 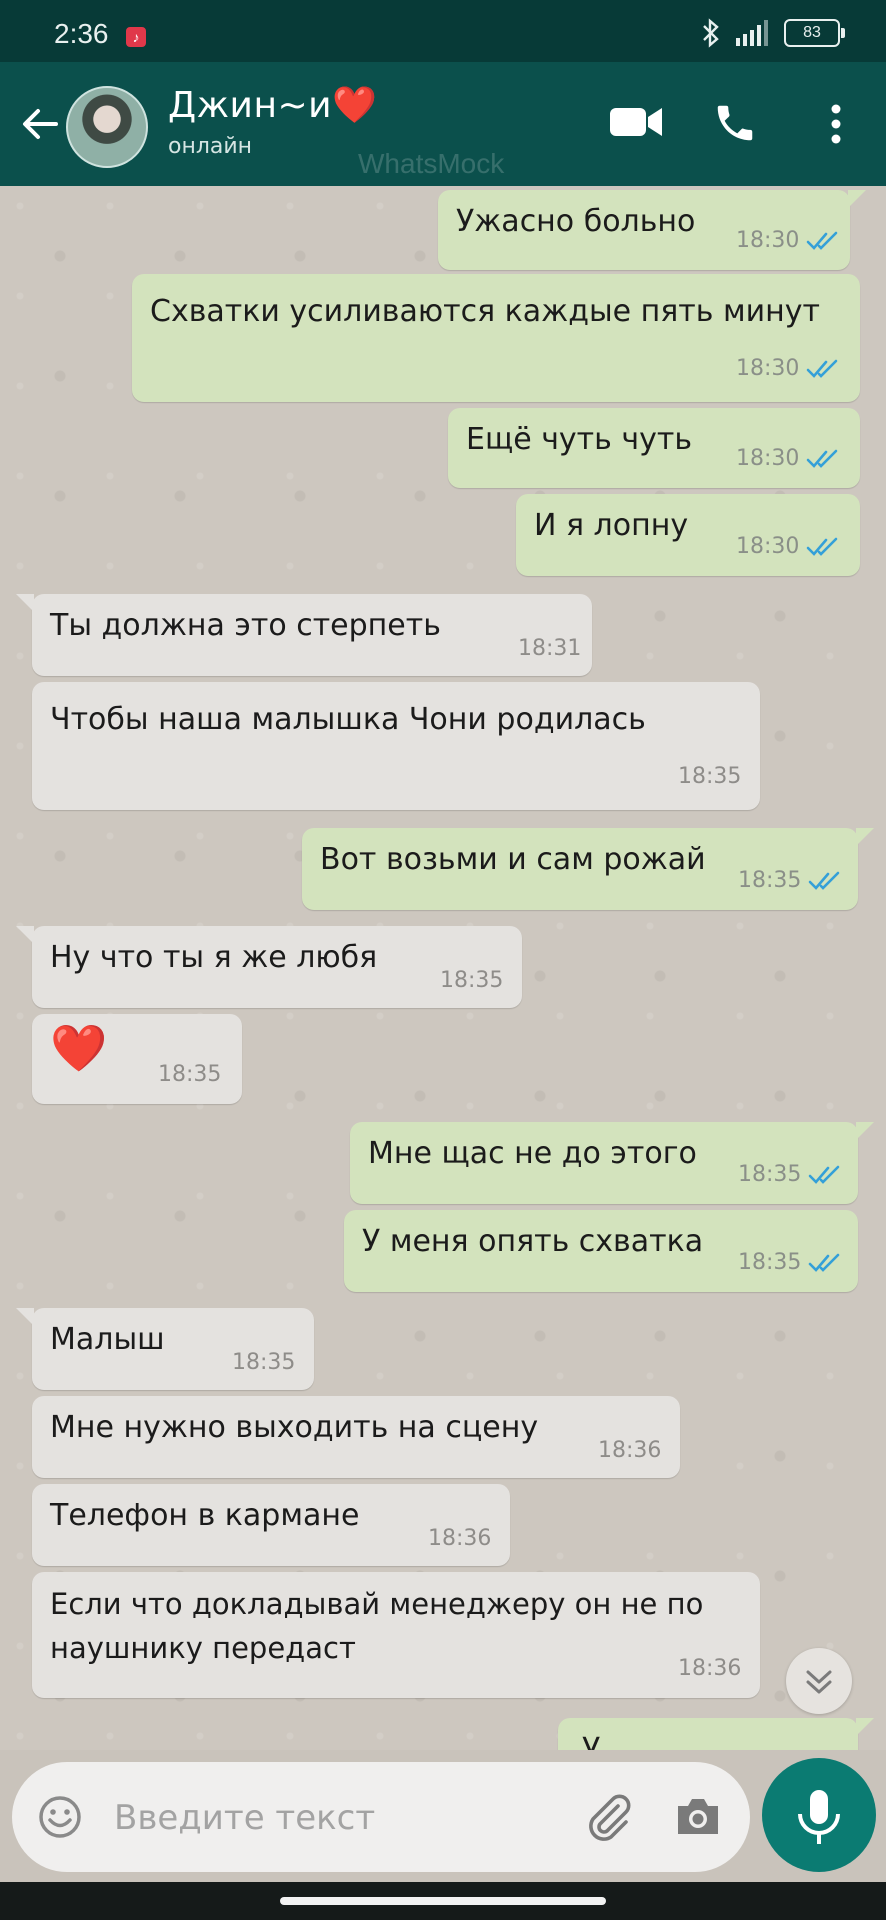 I want to click on chevron-double-down-icon, so click(x=819, y=1682).